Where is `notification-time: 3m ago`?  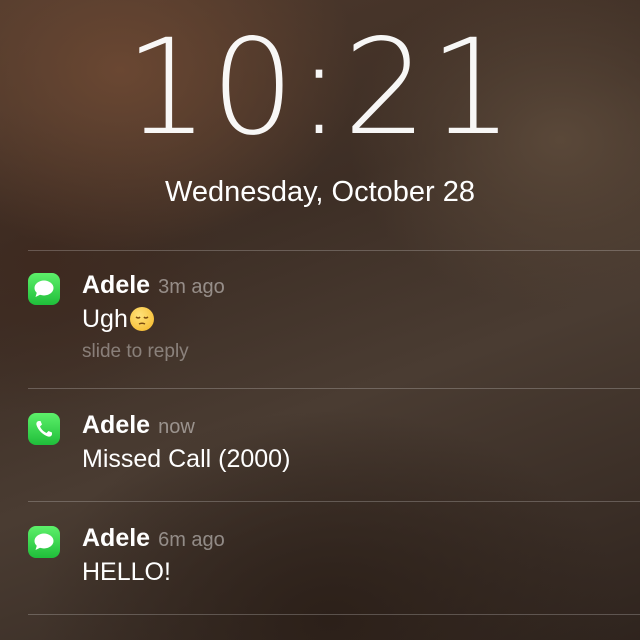
notification-time: 3m ago is located at coordinates (191, 287).